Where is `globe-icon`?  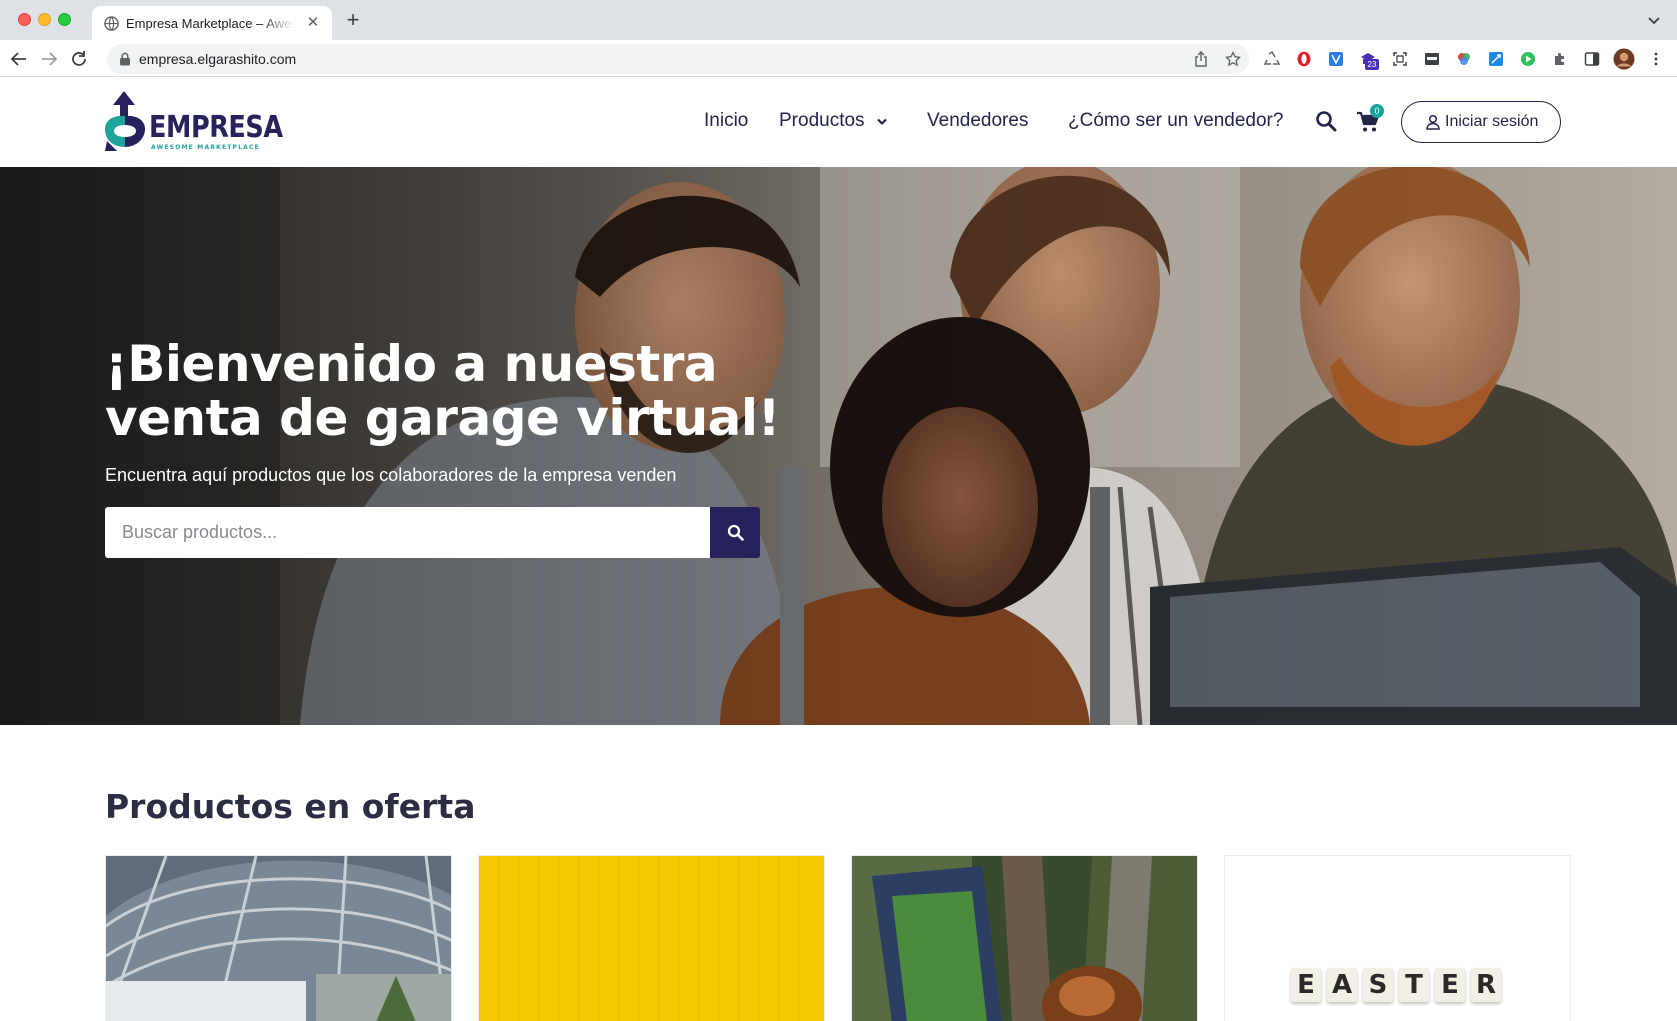
globe-icon is located at coordinates (111, 23).